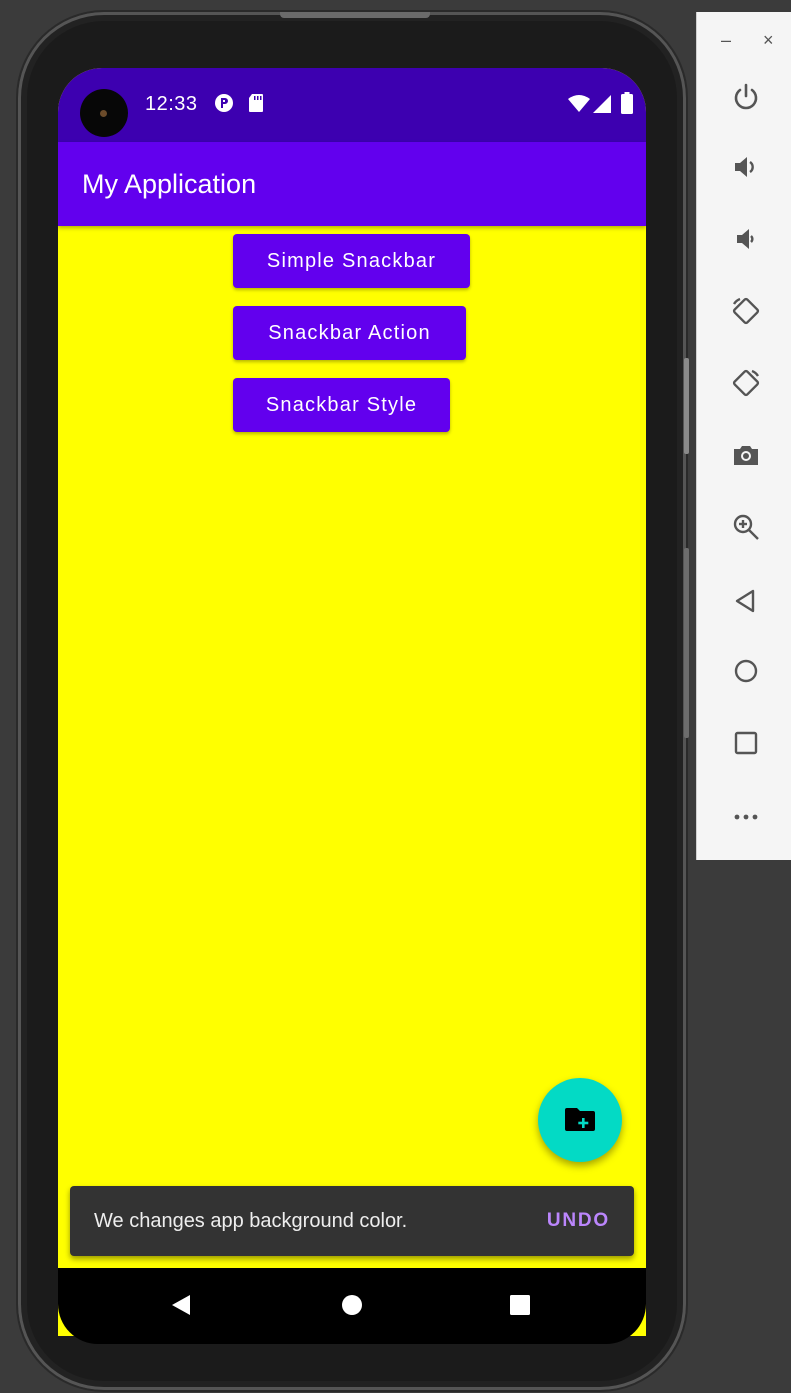 The image size is (791, 1393). Describe the element at coordinates (746, 455) in the screenshot. I see `screenshot-icon` at that location.